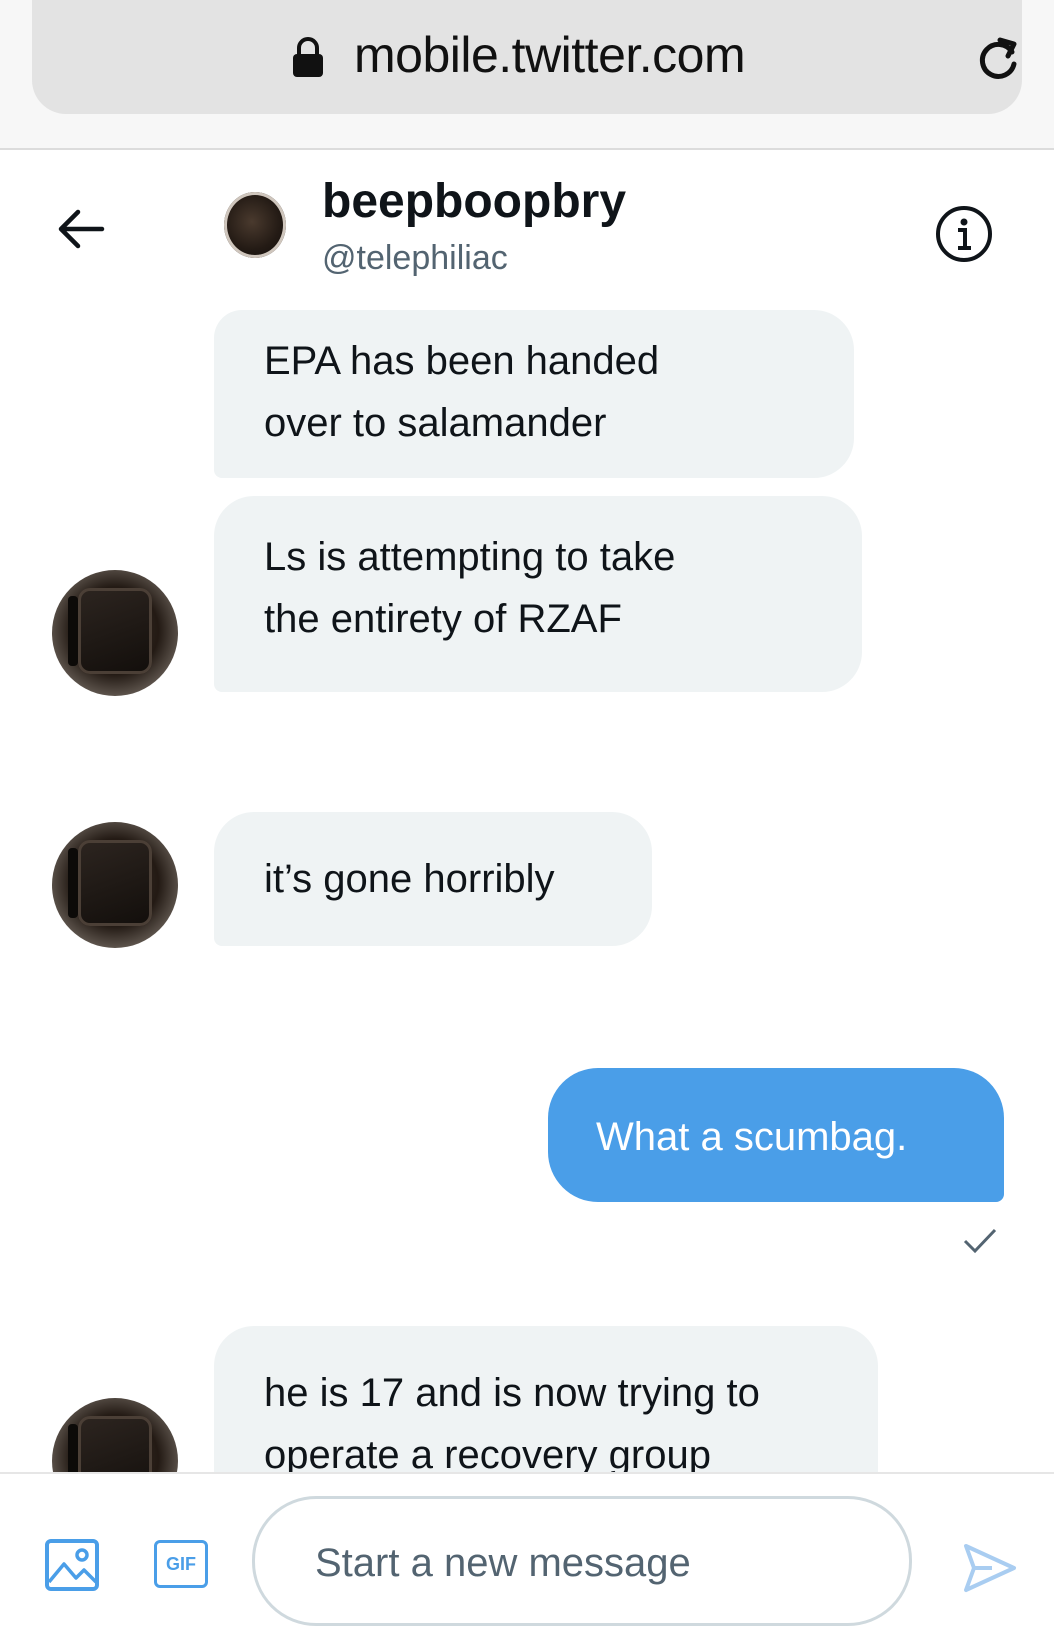 The width and height of the screenshot is (1054, 1626). What do you see at coordinates (980, 1241) in the screenshot?
I see `checkmark-icon` at bounding box center [980, 1241].